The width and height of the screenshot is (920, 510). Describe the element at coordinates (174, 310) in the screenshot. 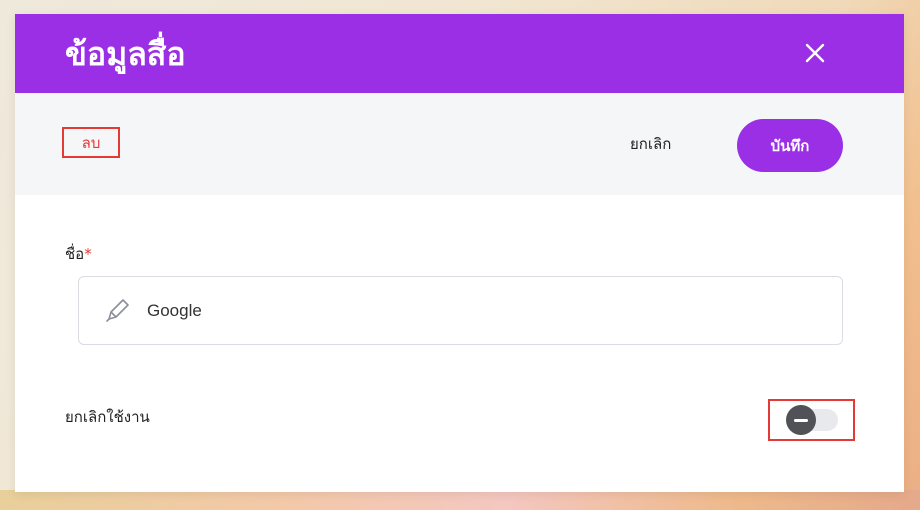

I see `name-field-value: Google` at that location.